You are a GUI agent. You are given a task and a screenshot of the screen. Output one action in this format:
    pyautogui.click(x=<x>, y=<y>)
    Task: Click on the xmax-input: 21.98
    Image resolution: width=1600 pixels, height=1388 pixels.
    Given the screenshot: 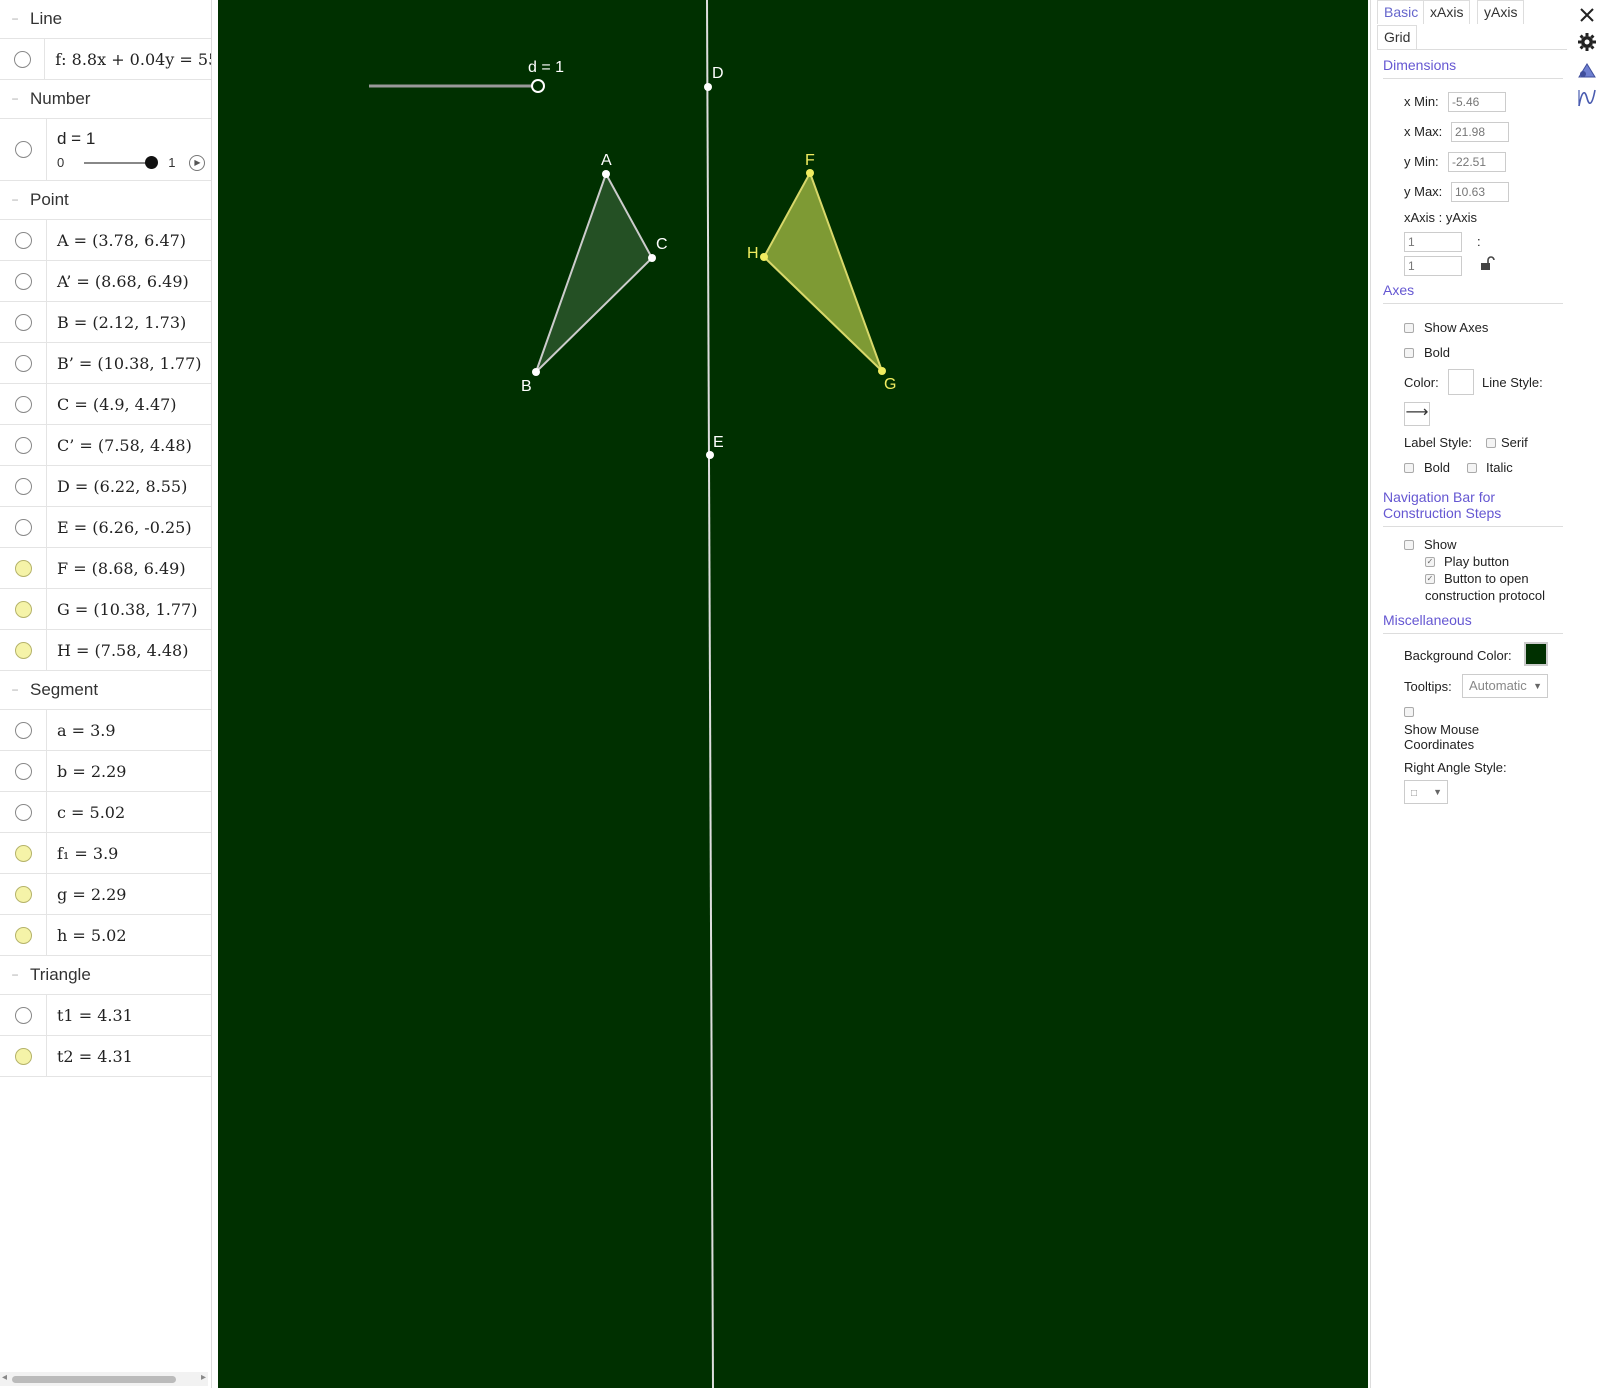 What is the action you would take?
    pyautogui.click(x=1480, y=132)
    